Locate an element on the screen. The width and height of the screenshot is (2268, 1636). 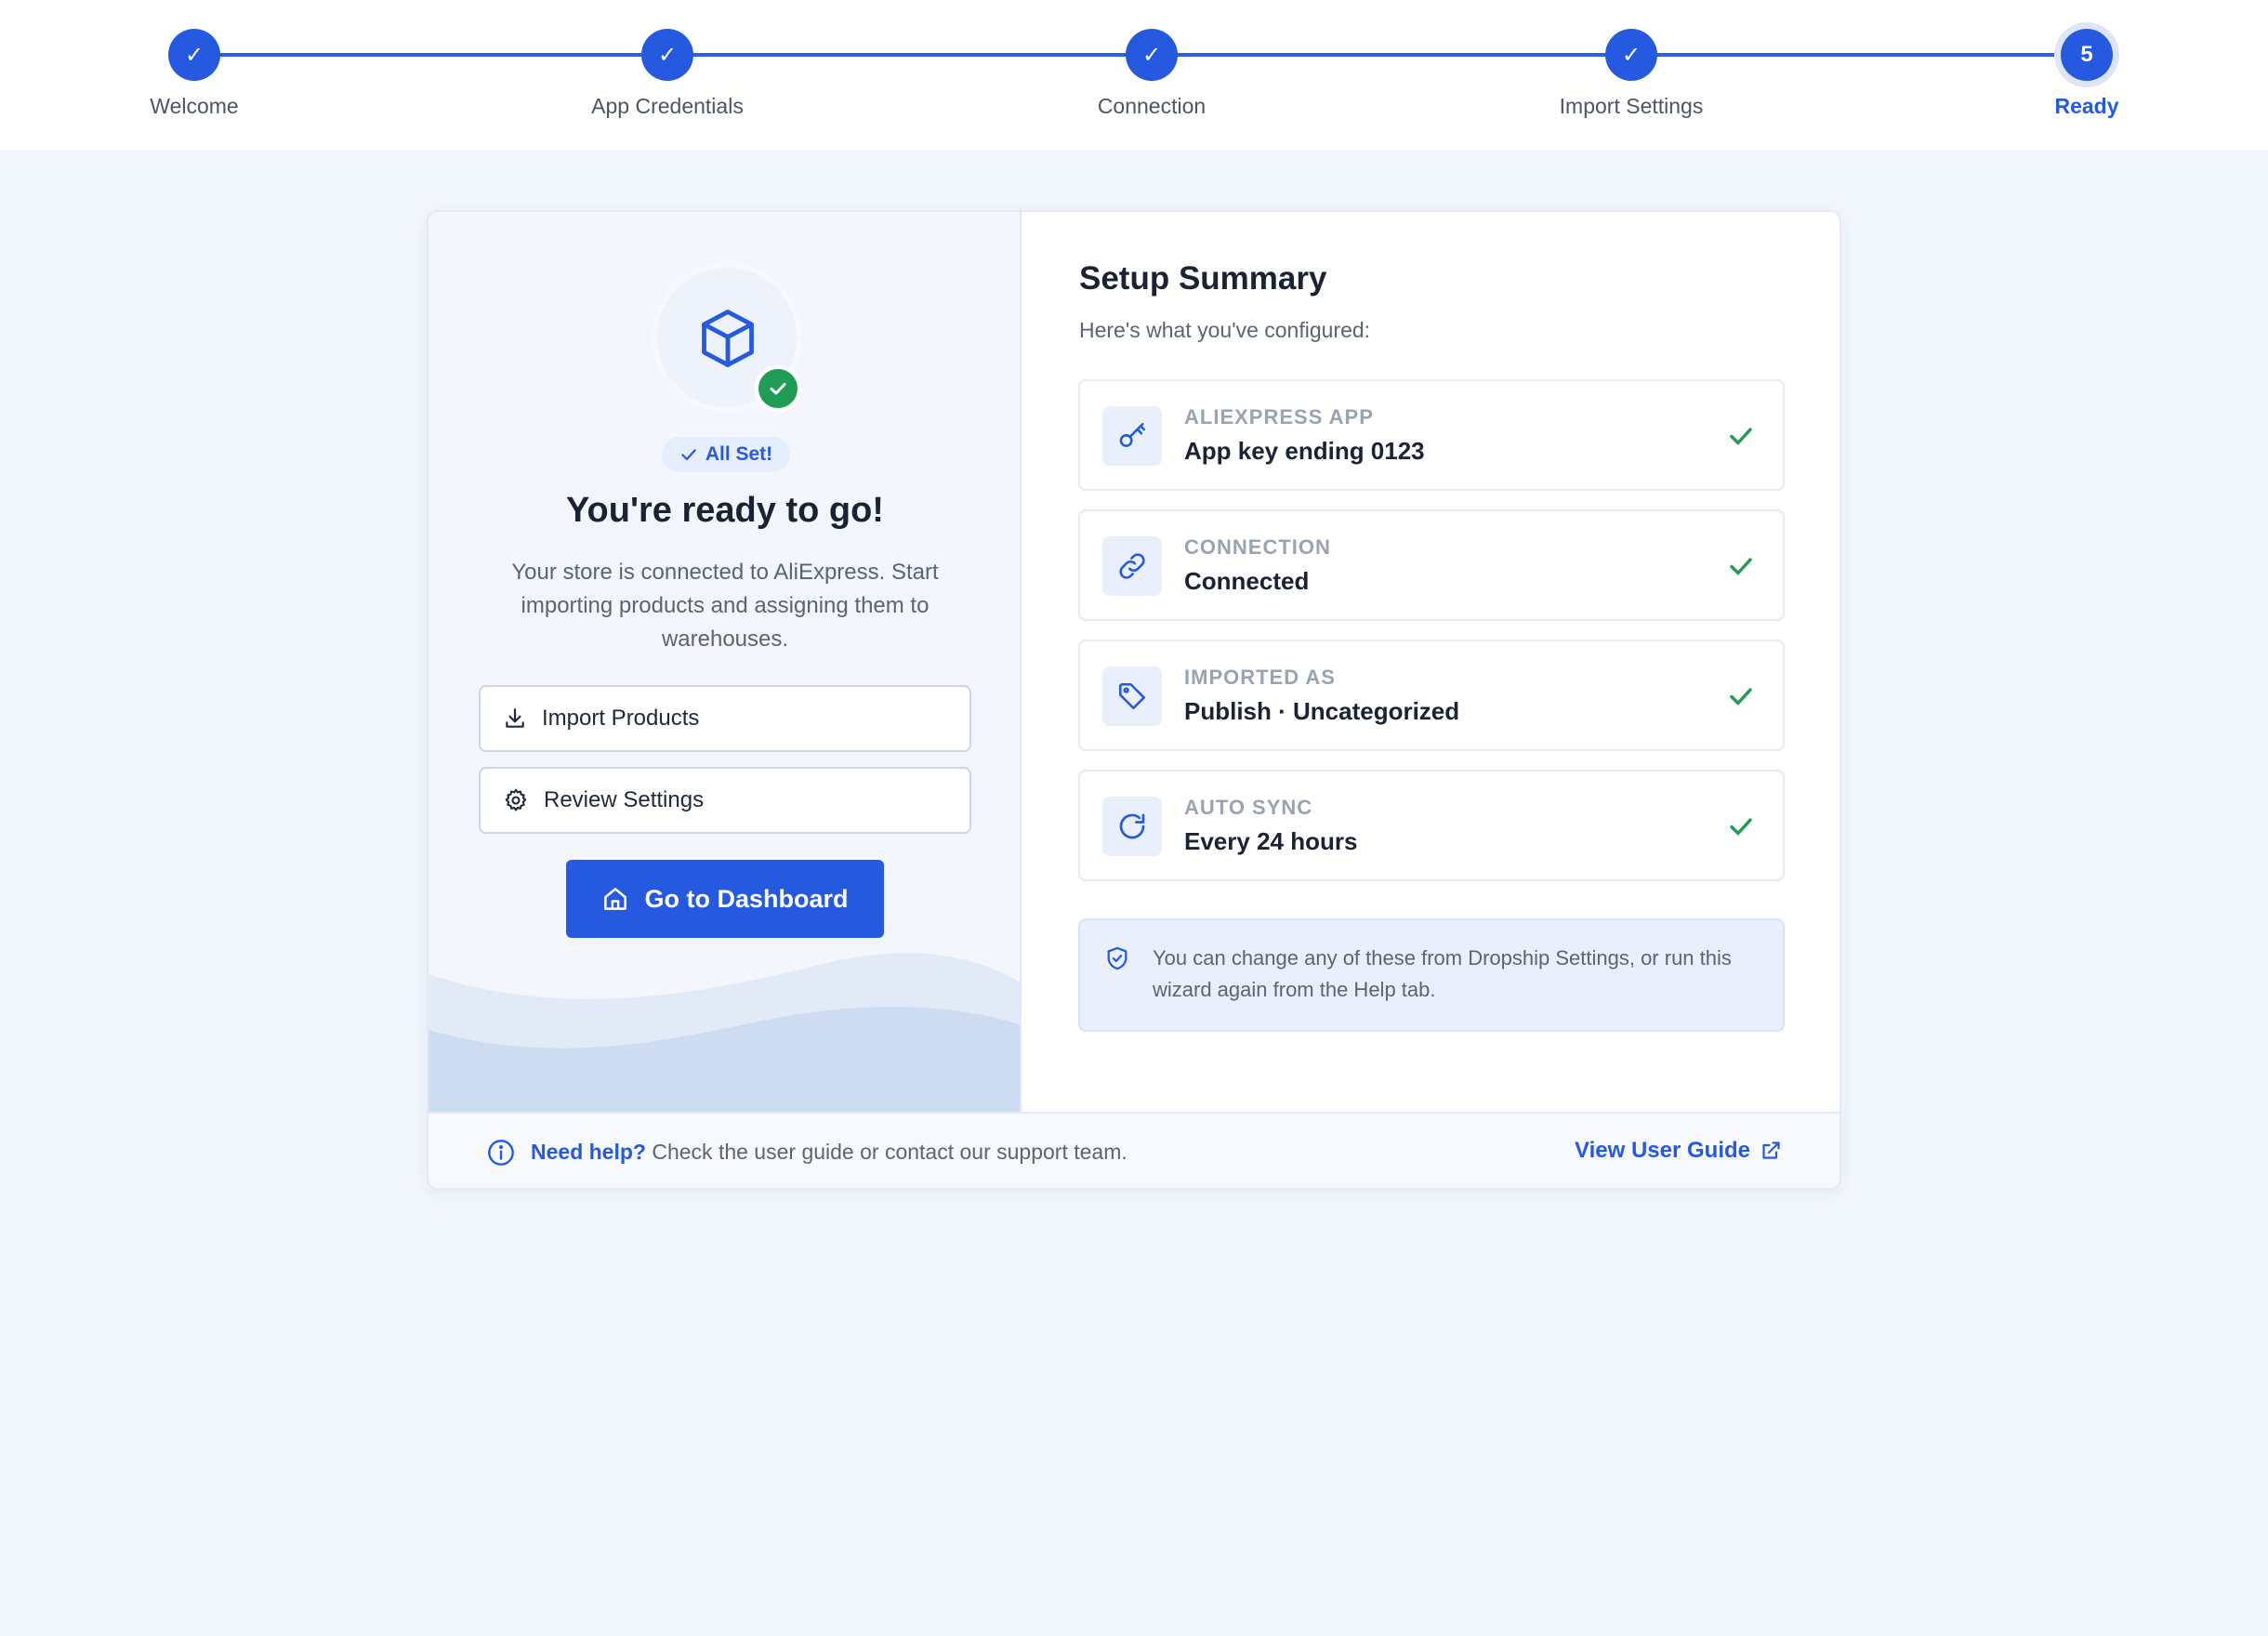
tag-icon is located at coordinates (1132, 696).